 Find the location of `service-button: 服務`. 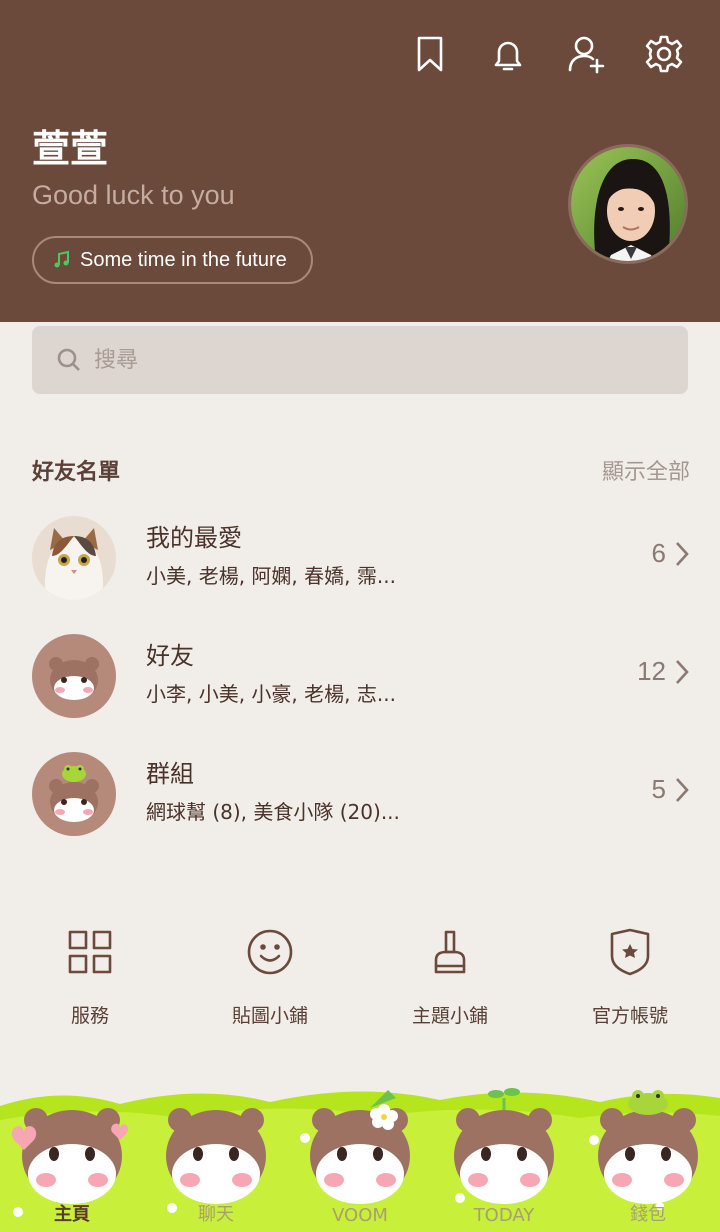

service-button: 服務 is located at coordinates (90, 977).